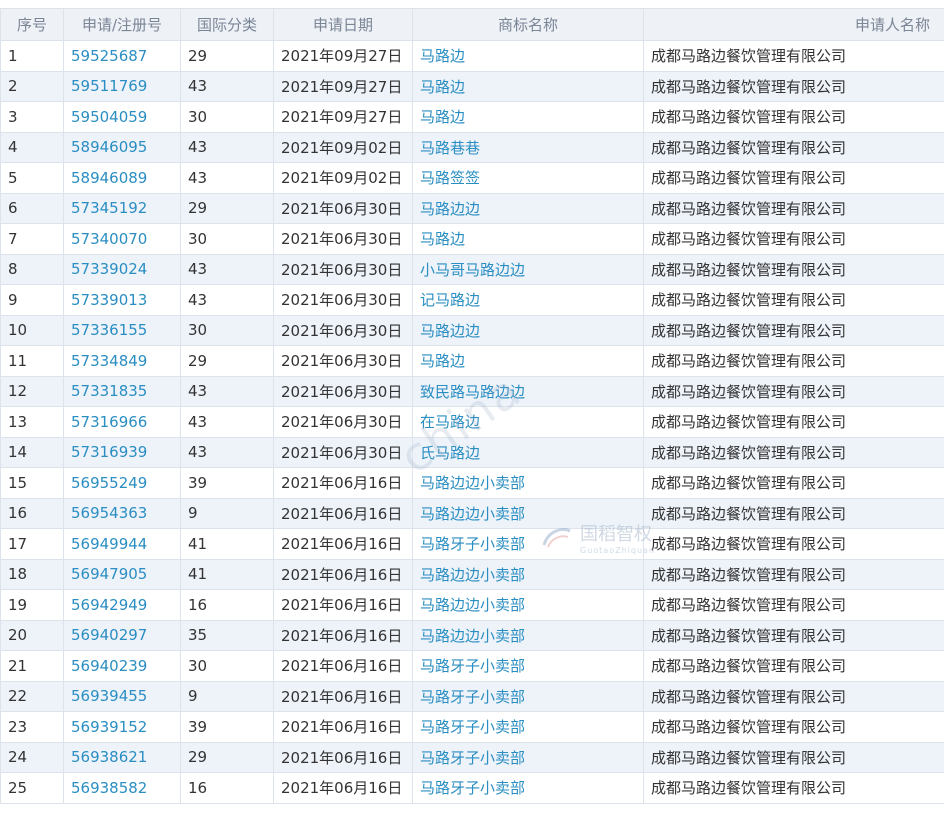 Image resolution: width=944 pixels, height=827 pixels. I want to click on cell-mark: 氏马路边, so click(528, 452).